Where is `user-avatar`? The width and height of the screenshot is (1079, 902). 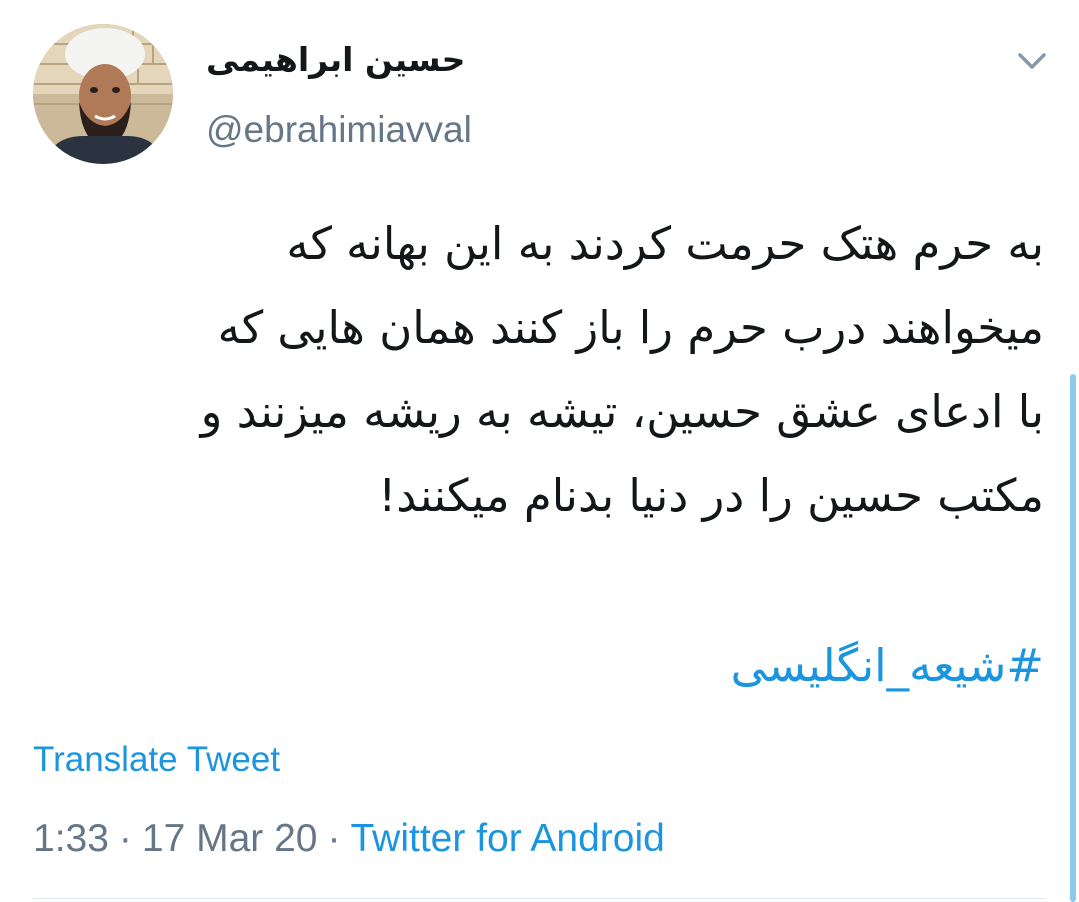
user-avatar is located at coordinates (103, 94).